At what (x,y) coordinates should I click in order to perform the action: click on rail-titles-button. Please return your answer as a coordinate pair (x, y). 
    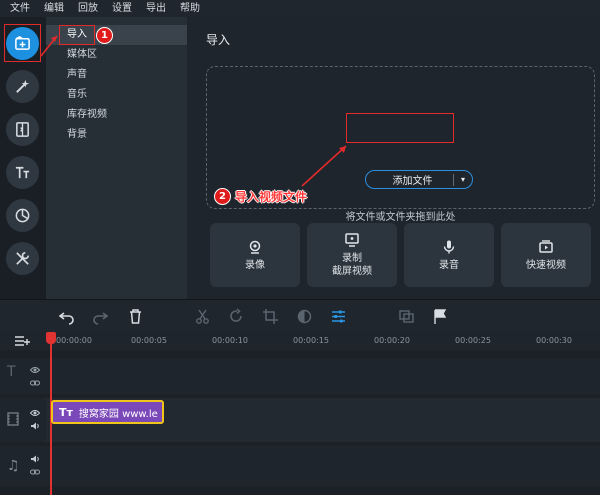
    Looking at the image, I should click on (22, 172).